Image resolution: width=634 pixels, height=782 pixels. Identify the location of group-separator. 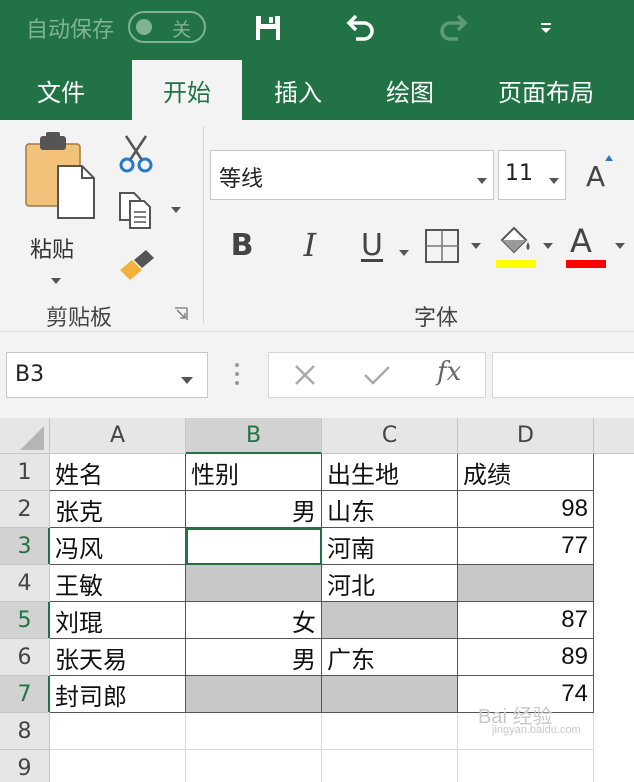
(203, 225).